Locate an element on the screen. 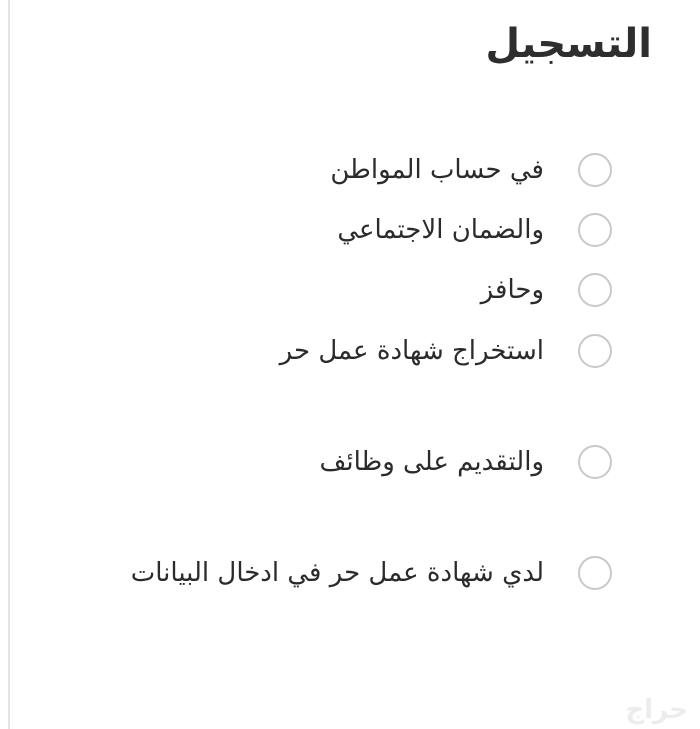  option-label: وحافز is located at coordinates (512, 290).